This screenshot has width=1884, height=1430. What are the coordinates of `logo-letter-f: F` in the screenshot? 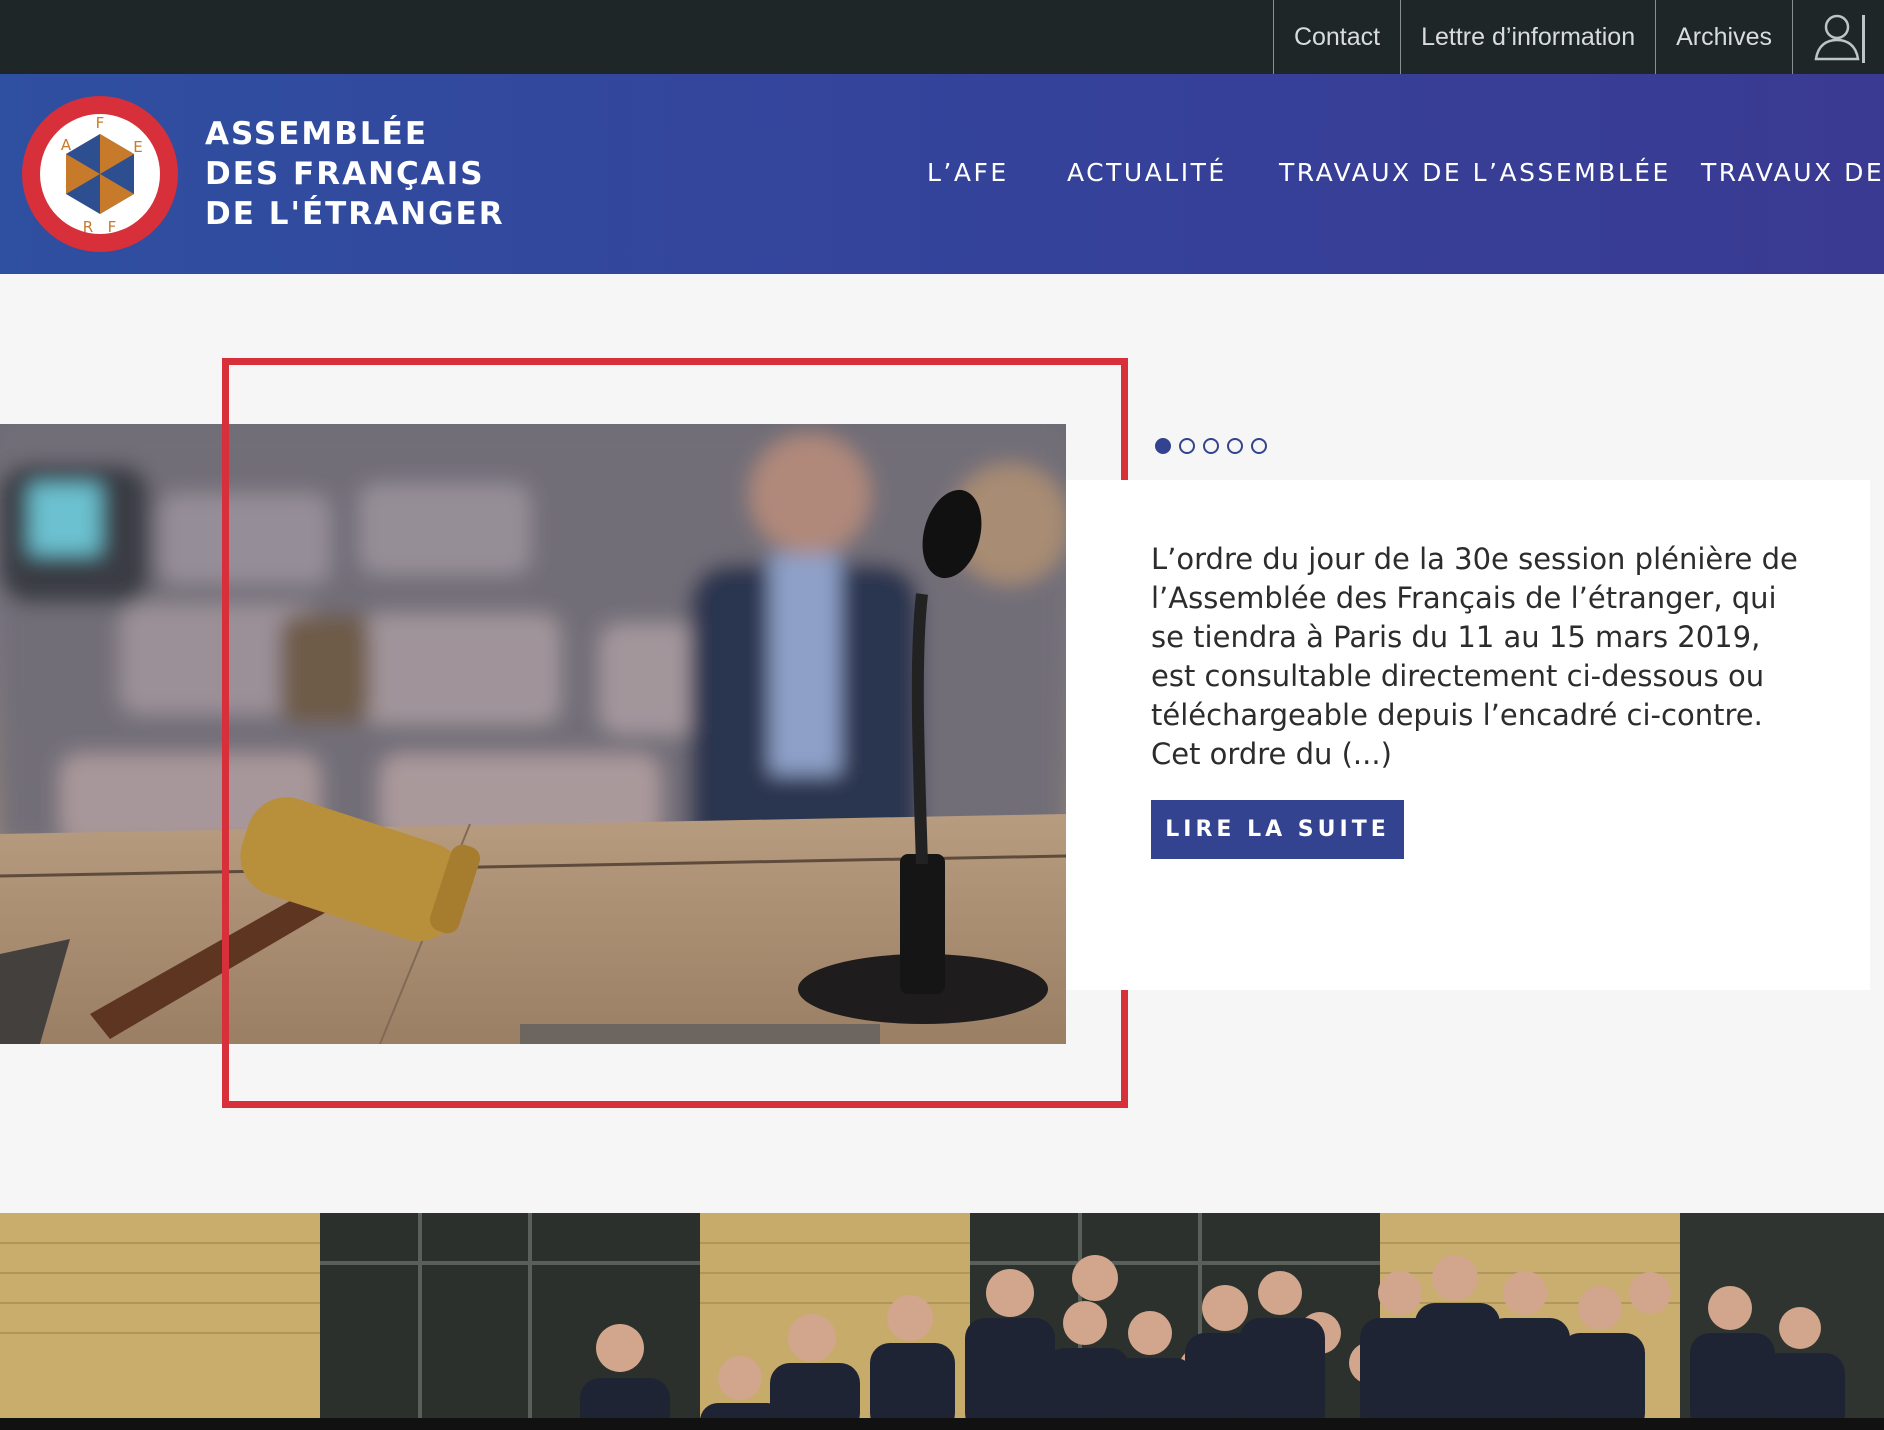 It's located at (100, 123).